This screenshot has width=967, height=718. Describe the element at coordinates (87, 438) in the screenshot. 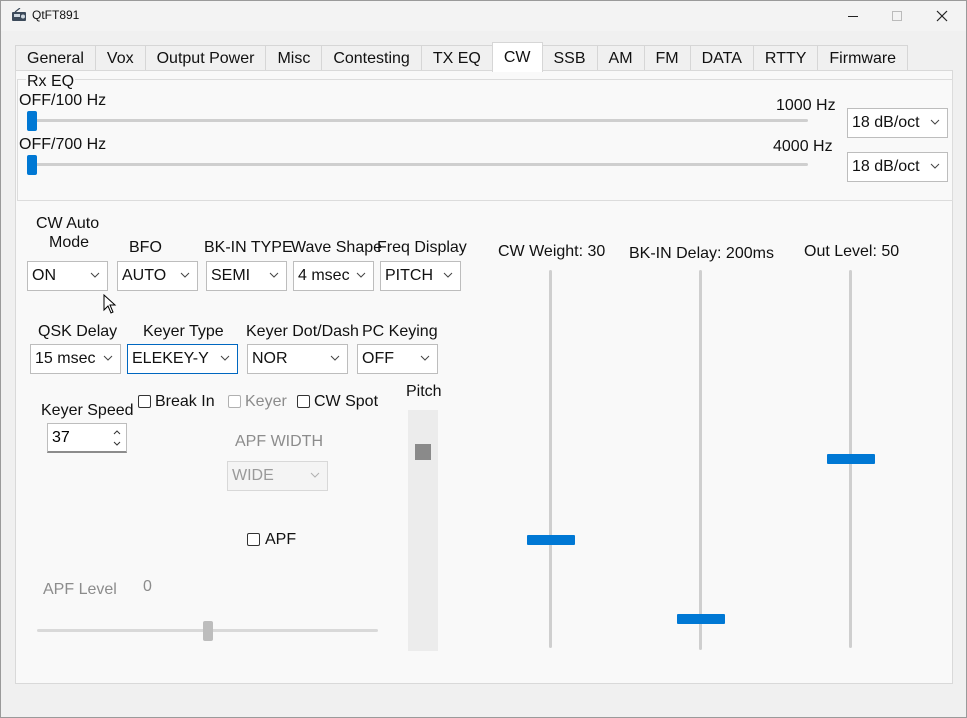

I see `keyer-speed-spinbox: 37` at that location.